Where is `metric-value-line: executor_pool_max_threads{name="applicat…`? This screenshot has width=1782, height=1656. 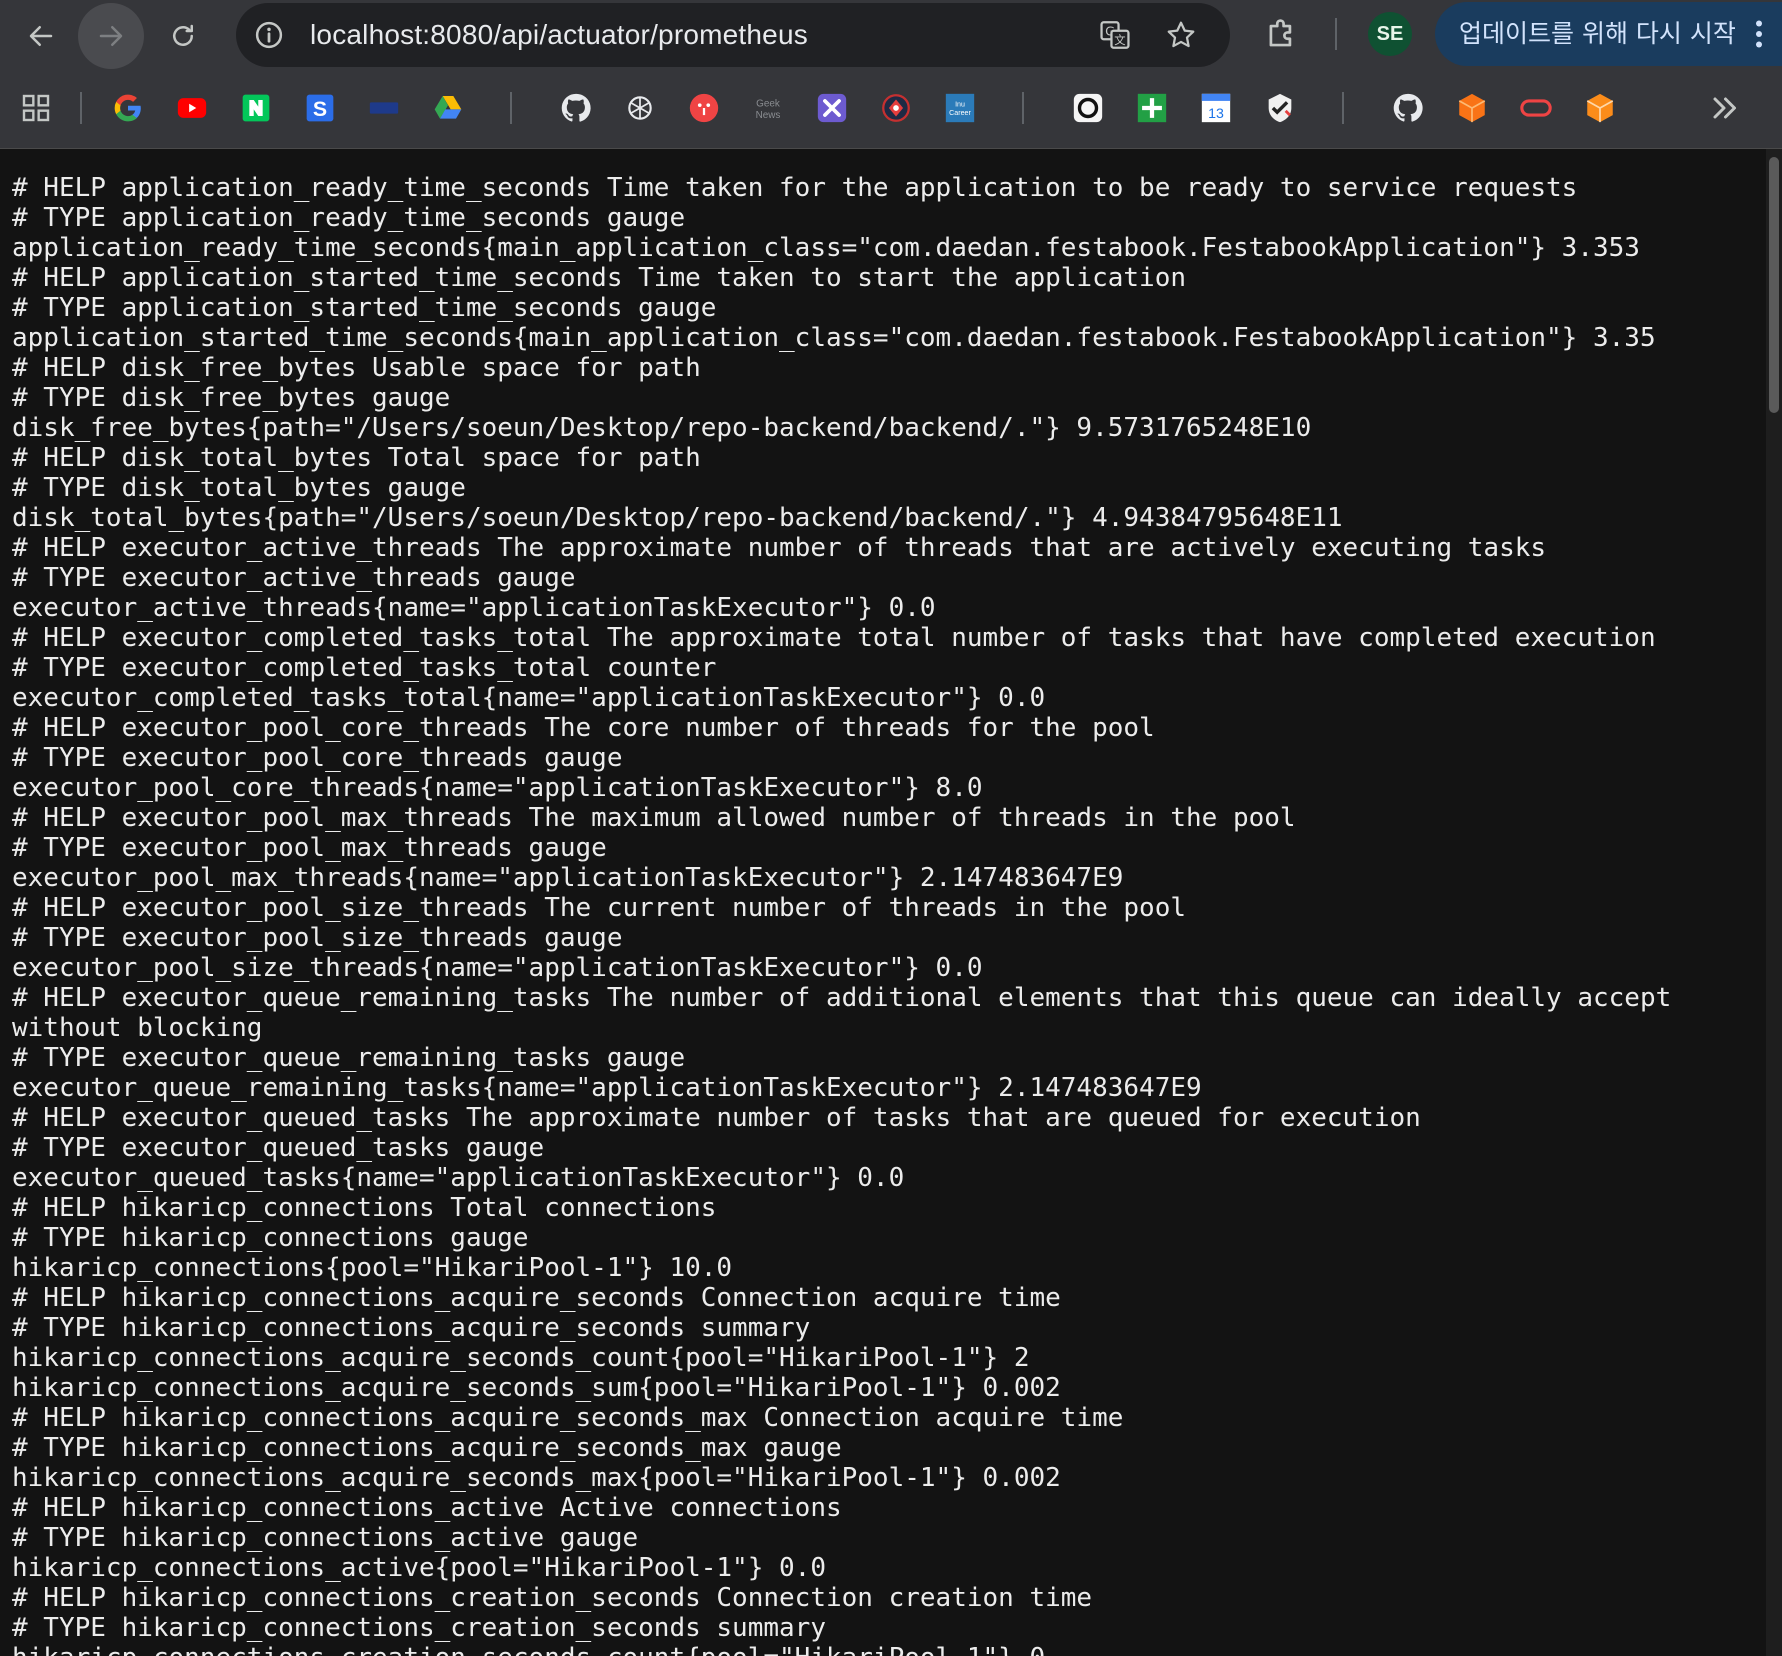 metric-value-line: executor_pool_max_threads{name="applicat… is located at coordinates (568, 878).